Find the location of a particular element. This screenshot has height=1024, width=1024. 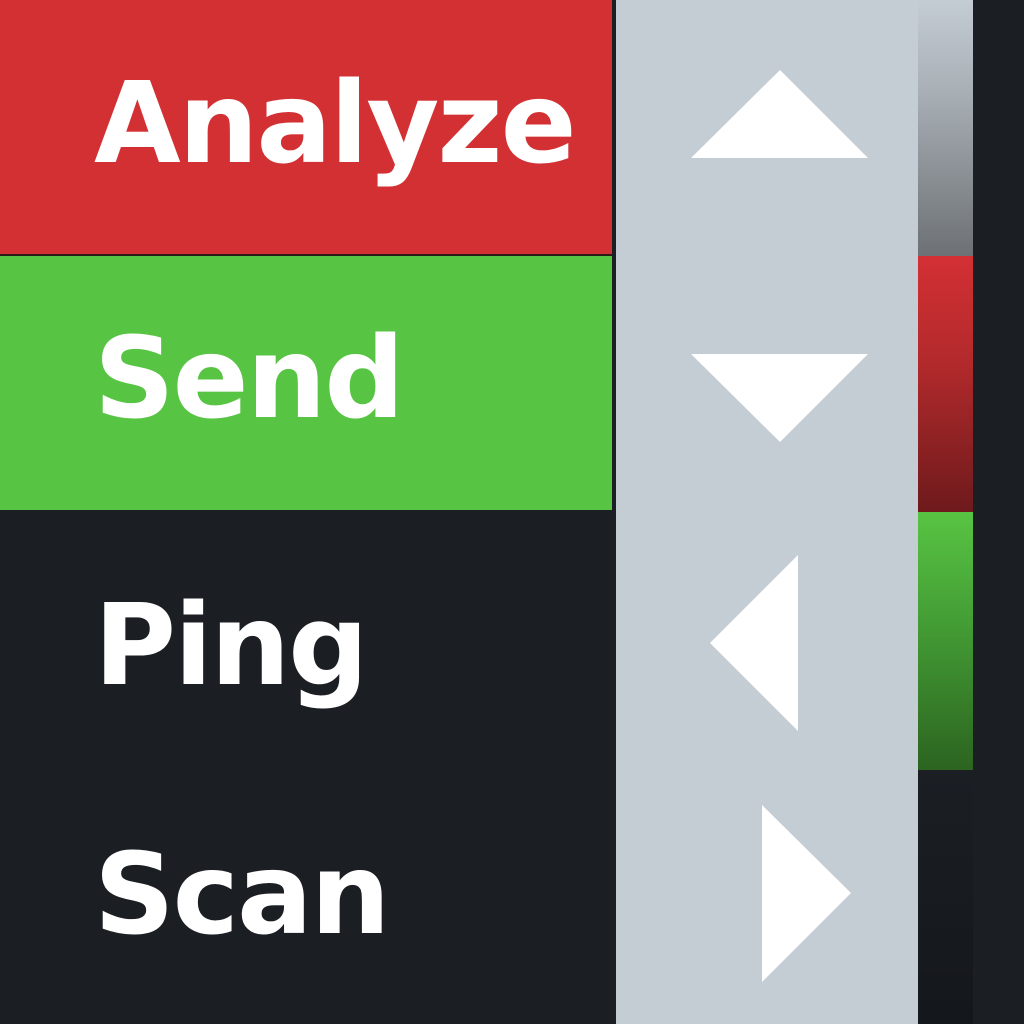

arrow-left-icon is located at coordinates (754, 643).